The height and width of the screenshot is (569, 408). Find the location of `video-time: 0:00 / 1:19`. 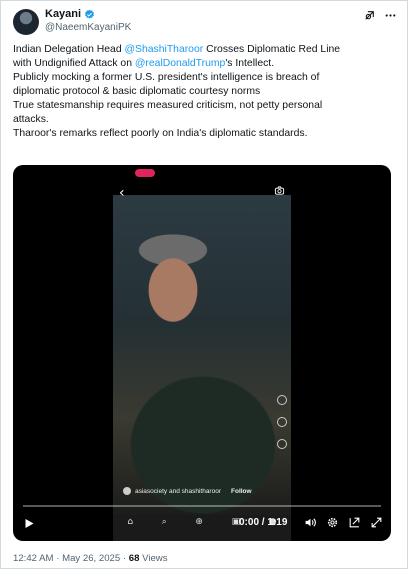

video-time: 0:00 / 1:19 is located at coordinates (263, 522).